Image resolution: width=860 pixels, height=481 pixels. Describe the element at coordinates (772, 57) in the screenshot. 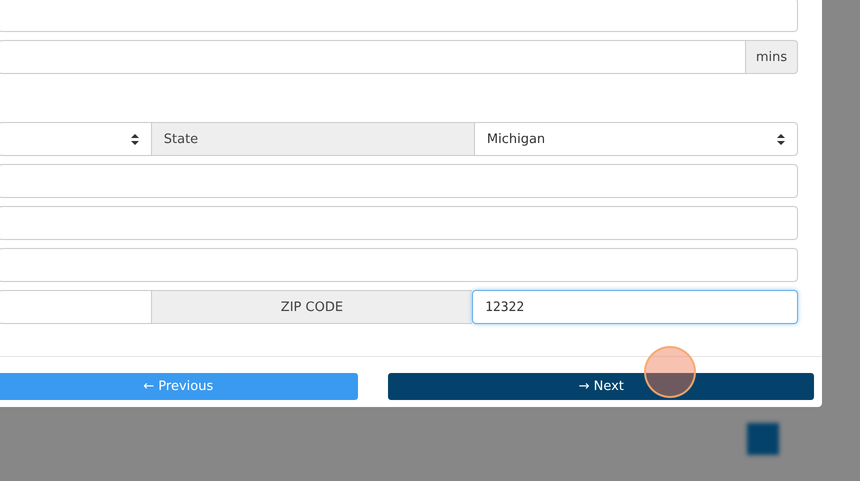

I see `unit-label: mins` at that location.